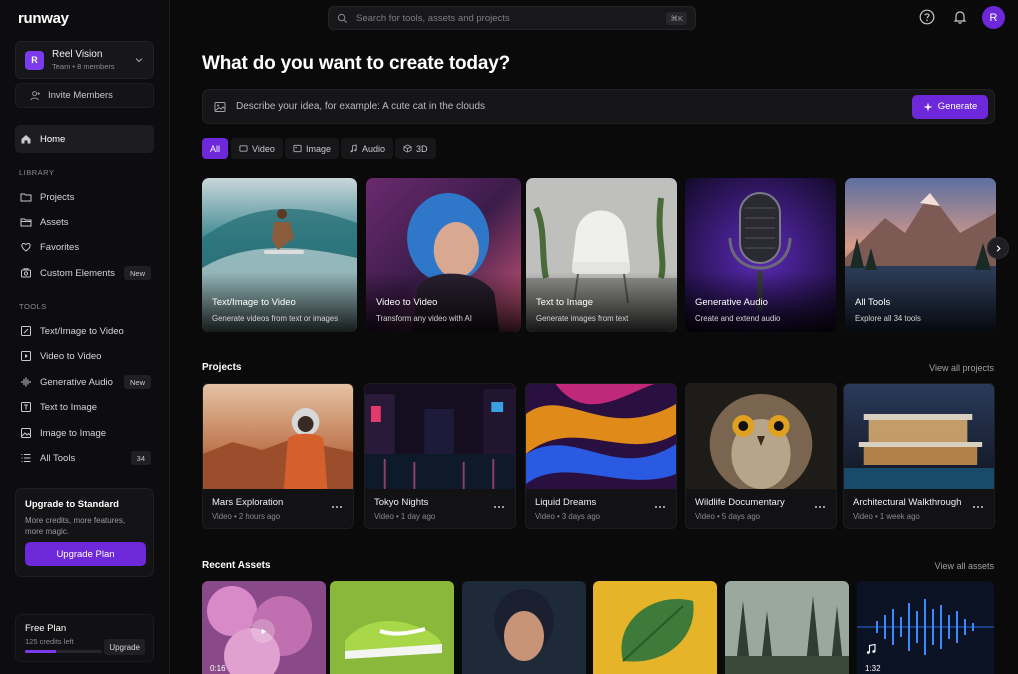 Image resolution: width=1018 pixels, height=674 pixels. Describe the element at coordinates (957, 106) in the screenshot. I see `generate-label: Generate` at that location.